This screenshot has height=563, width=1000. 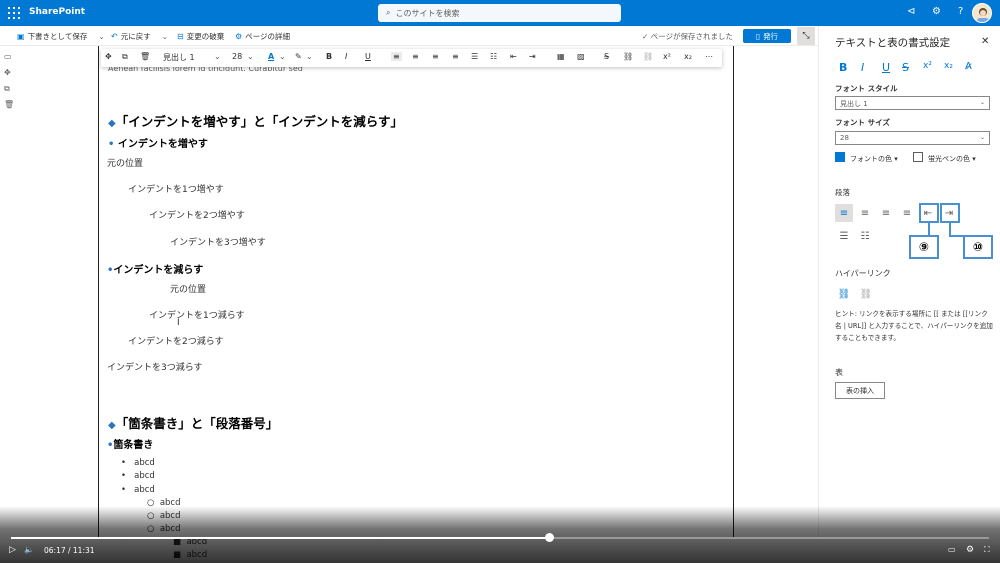 I want to click on callout-9: ⑨, so click(x=924, y=247).